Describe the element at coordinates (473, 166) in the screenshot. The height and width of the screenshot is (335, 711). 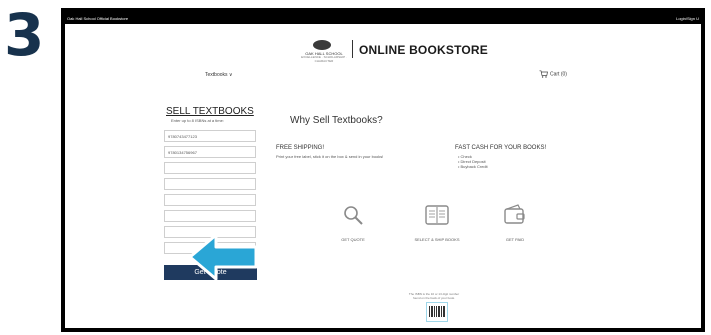
I see `payment-option: • Buyback Credit` at that location.